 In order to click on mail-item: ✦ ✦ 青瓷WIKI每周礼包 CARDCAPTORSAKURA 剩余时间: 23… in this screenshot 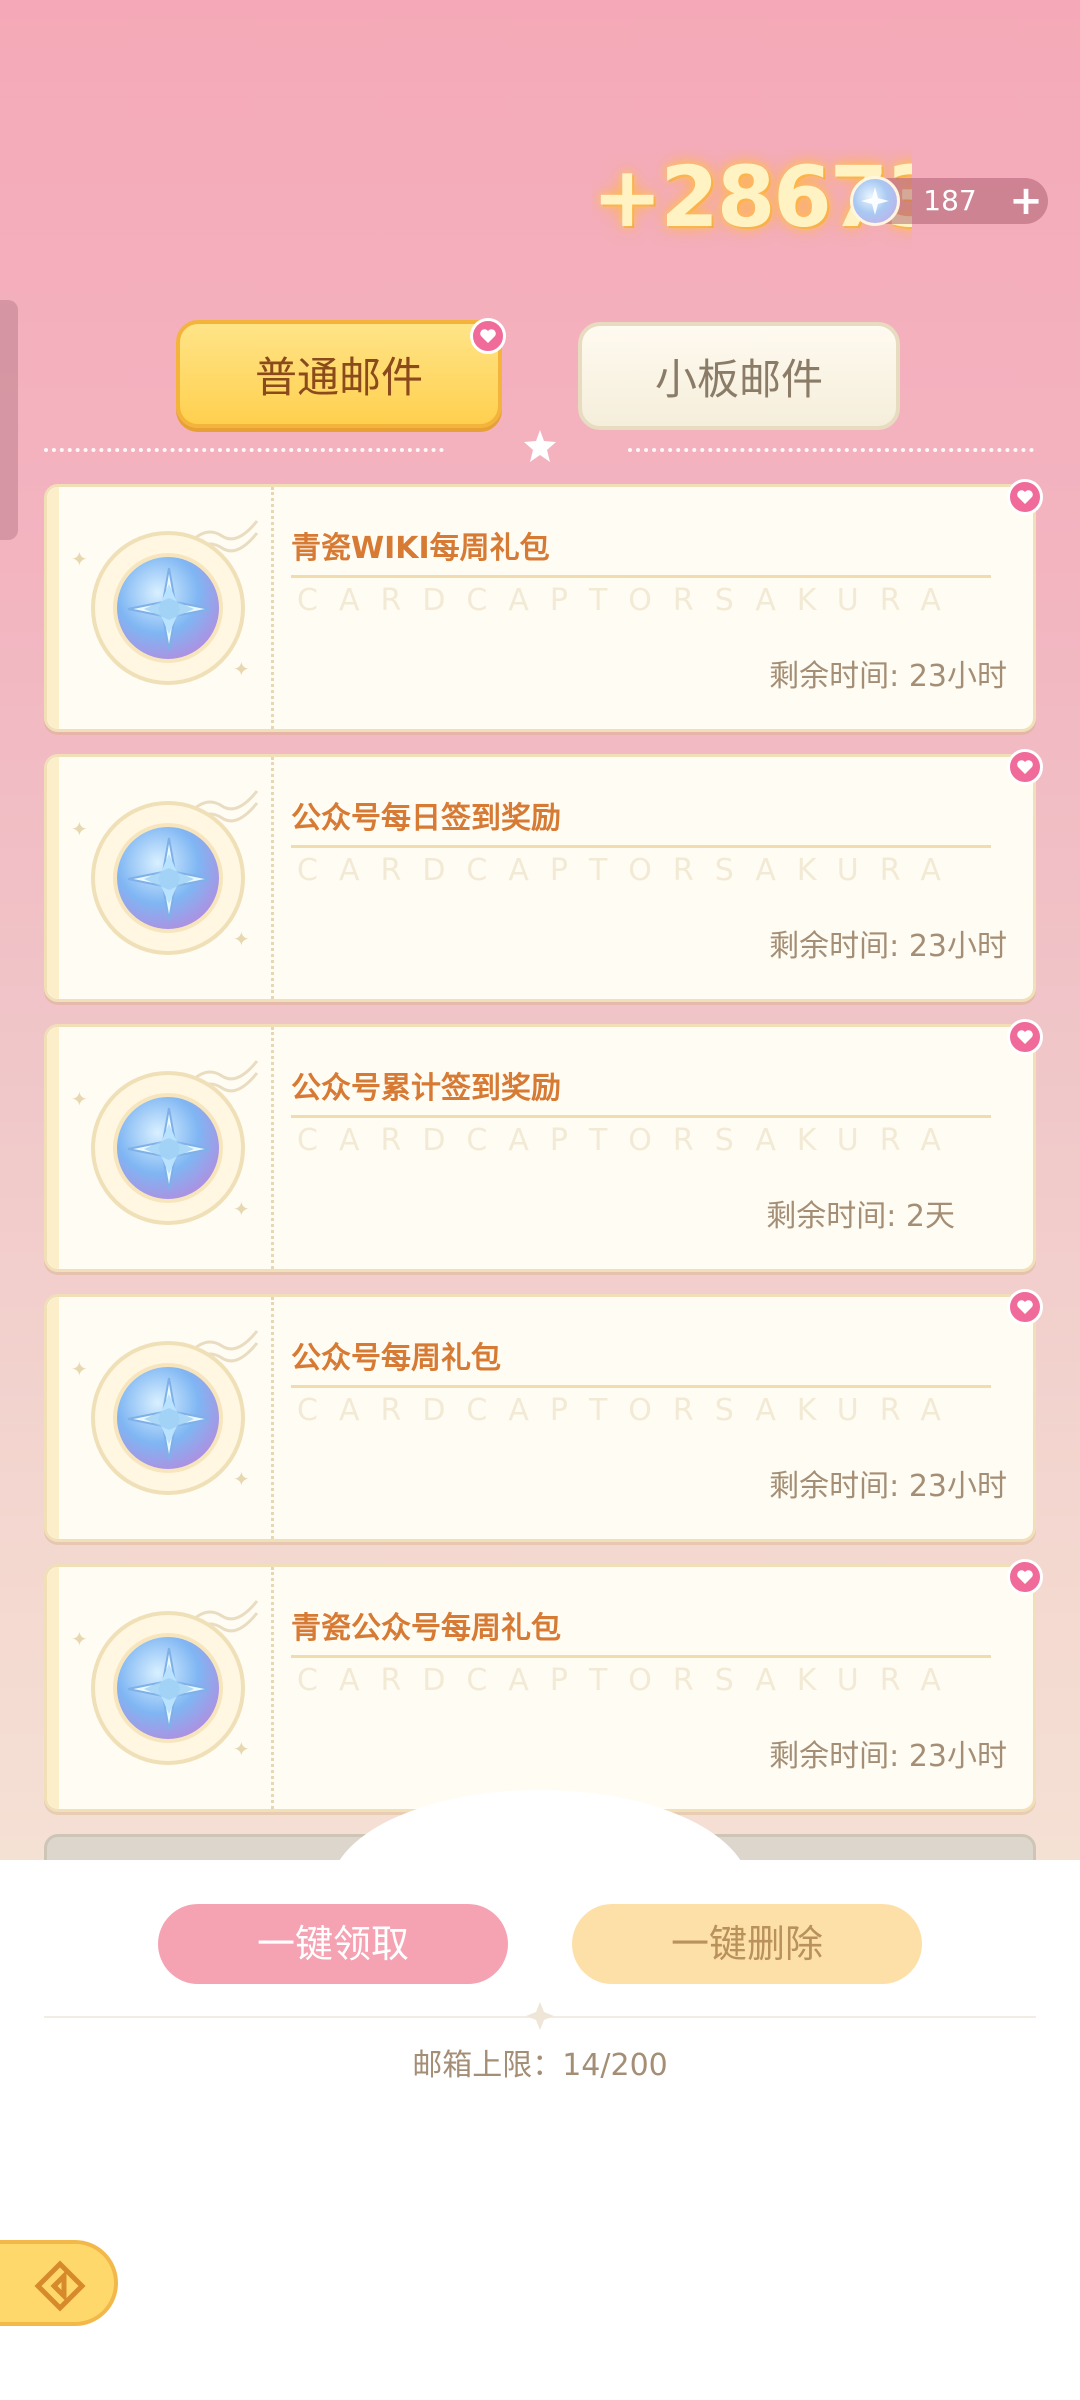, I will do `click(543, 605)`.